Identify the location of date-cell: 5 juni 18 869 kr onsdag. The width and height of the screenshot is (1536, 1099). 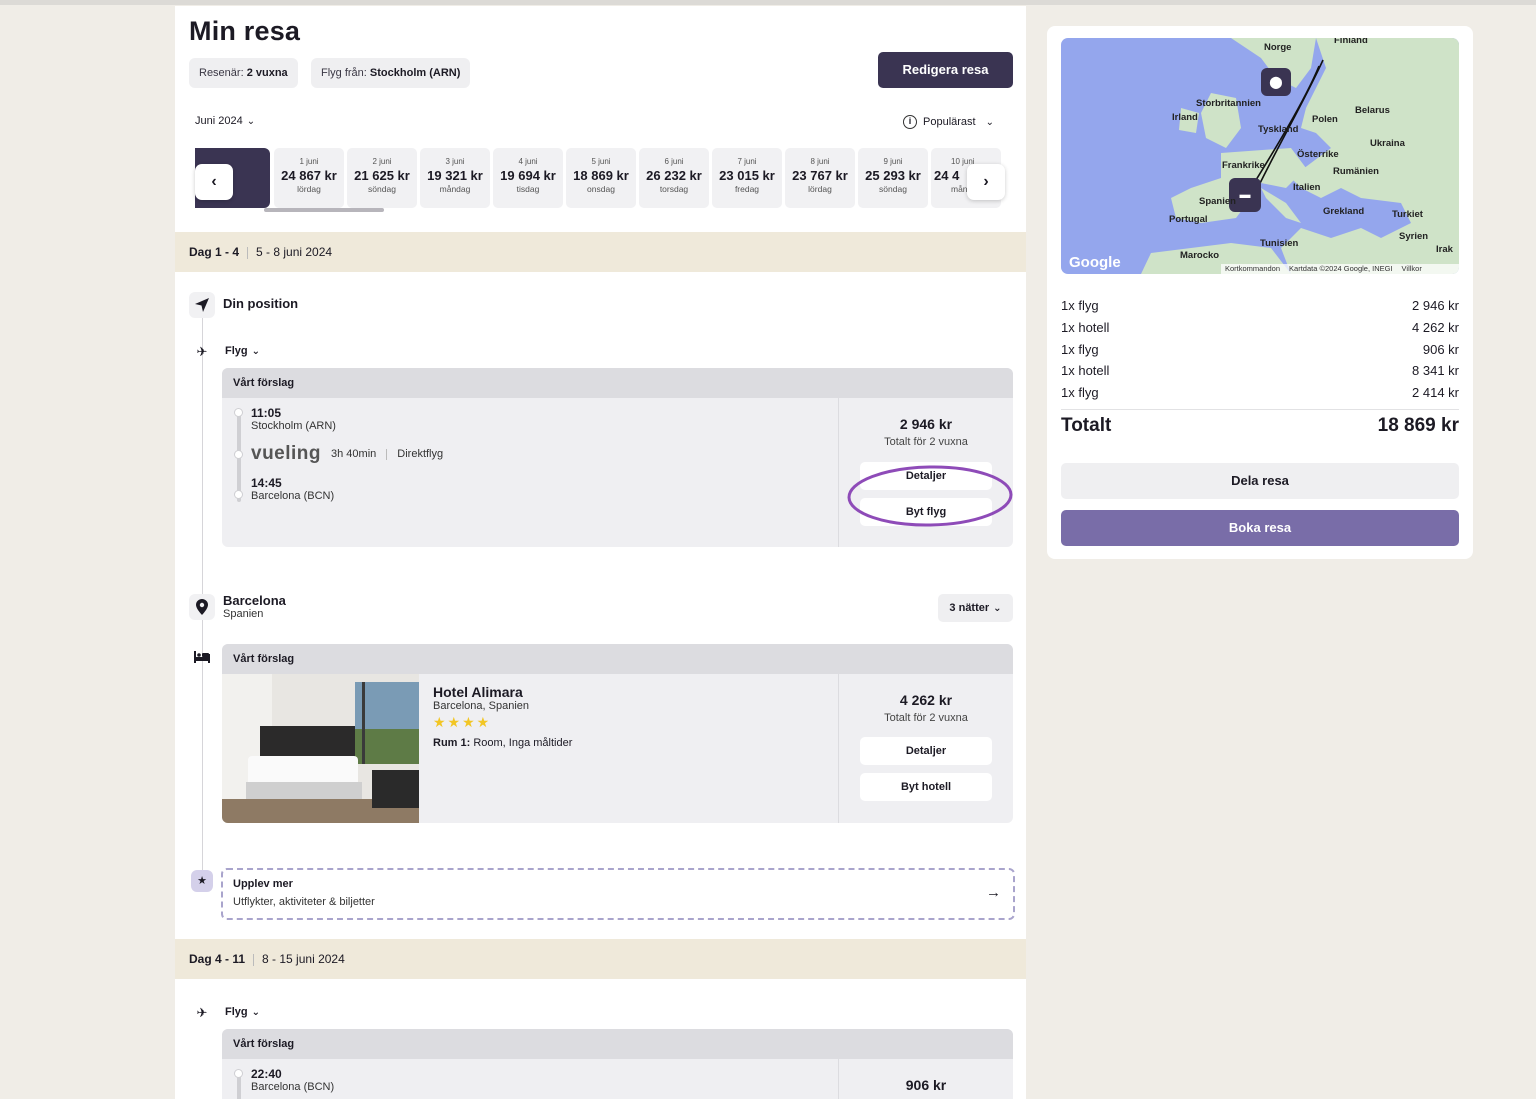
(601, 178).